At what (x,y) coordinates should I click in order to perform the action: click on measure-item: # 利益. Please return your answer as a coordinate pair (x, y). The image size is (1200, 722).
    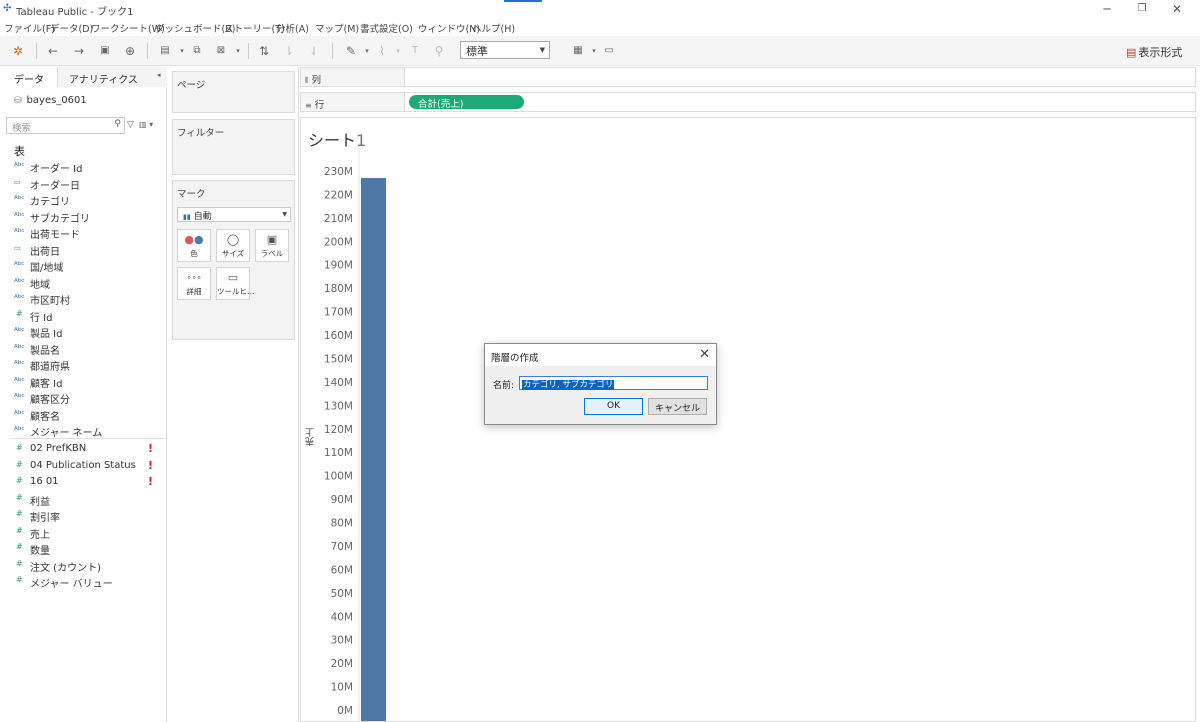
    Looking at the image, I should click on (83, 500).